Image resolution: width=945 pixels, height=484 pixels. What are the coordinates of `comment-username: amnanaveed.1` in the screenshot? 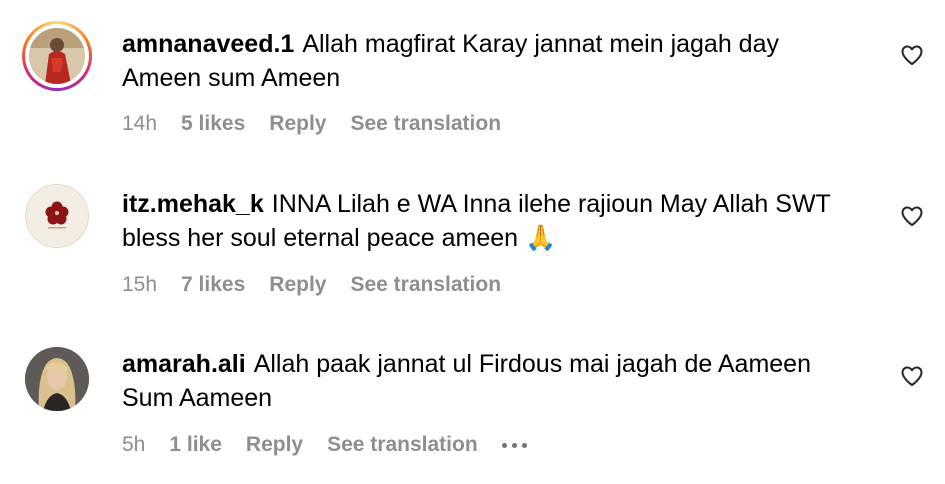 It's located at (208, 44).